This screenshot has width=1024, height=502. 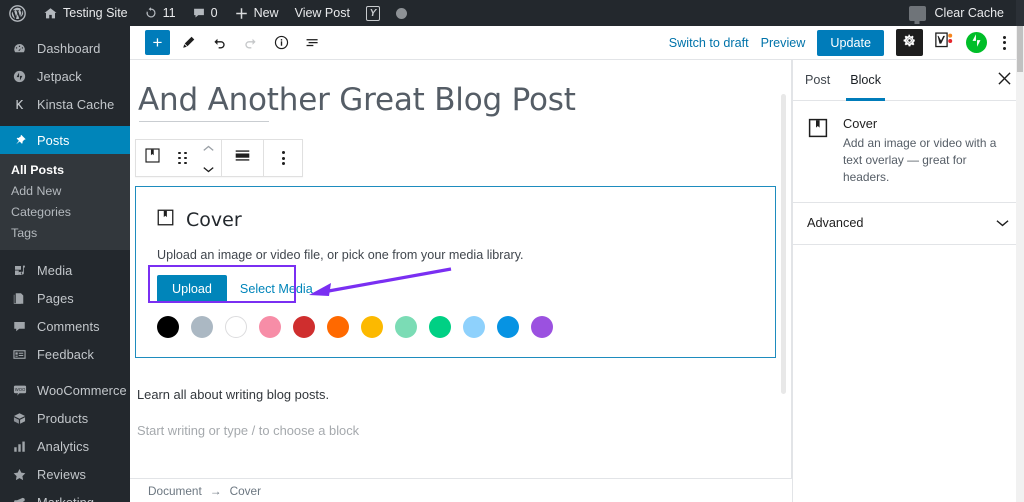 What do you see at coordinates (19, 298) in the screenshot?
I see `pages-icon` at bounding box center [19, 298].